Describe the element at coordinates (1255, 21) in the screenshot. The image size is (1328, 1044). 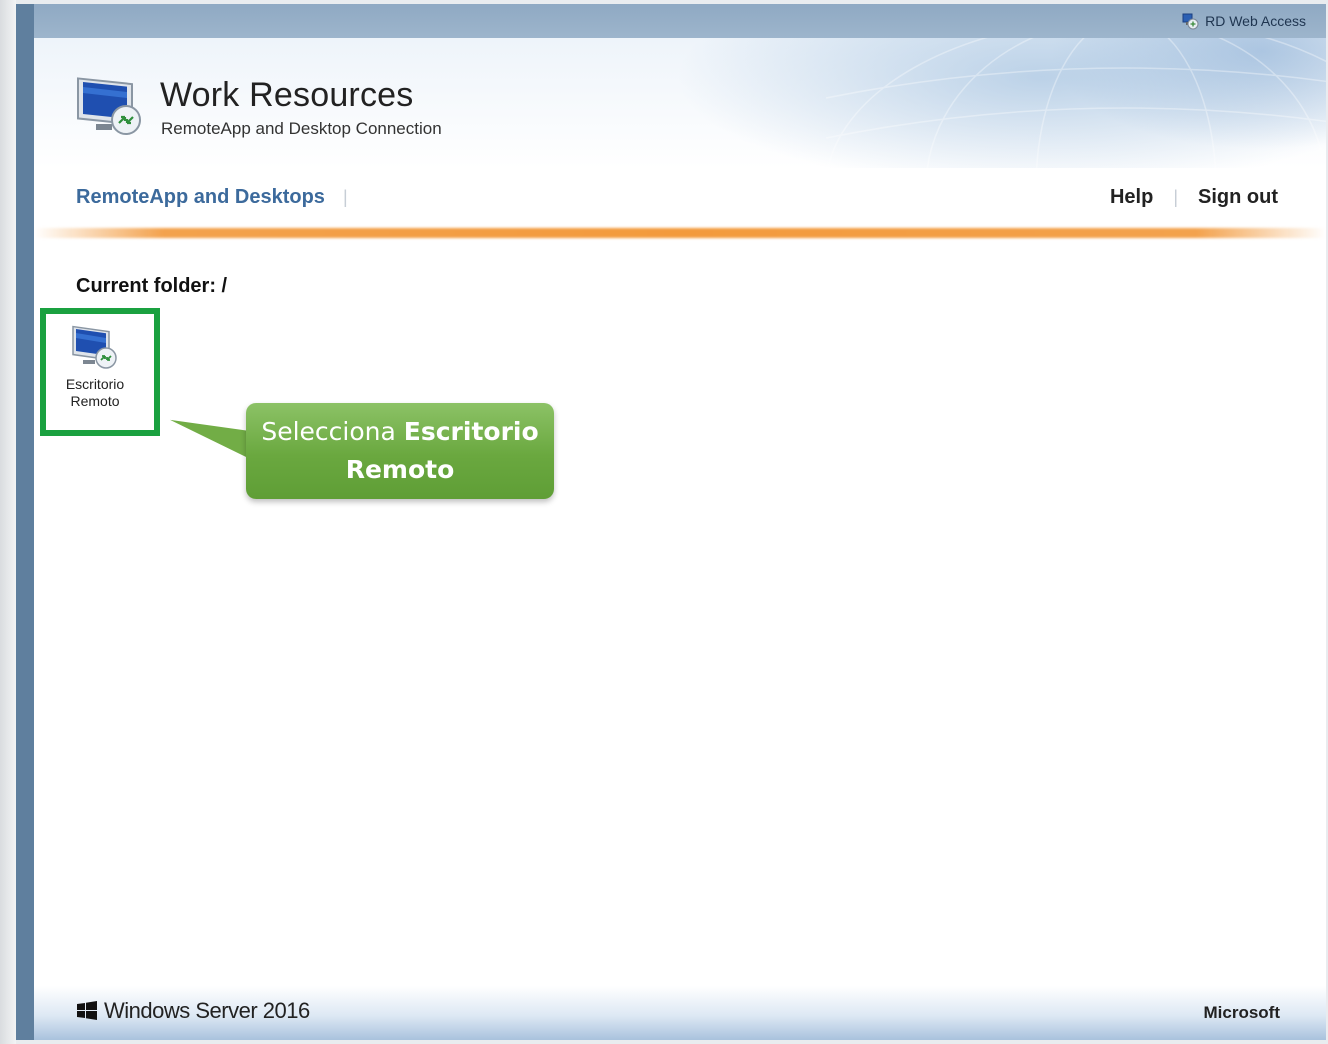
I see `rd-web-access-label: RD Web Access` at that location.